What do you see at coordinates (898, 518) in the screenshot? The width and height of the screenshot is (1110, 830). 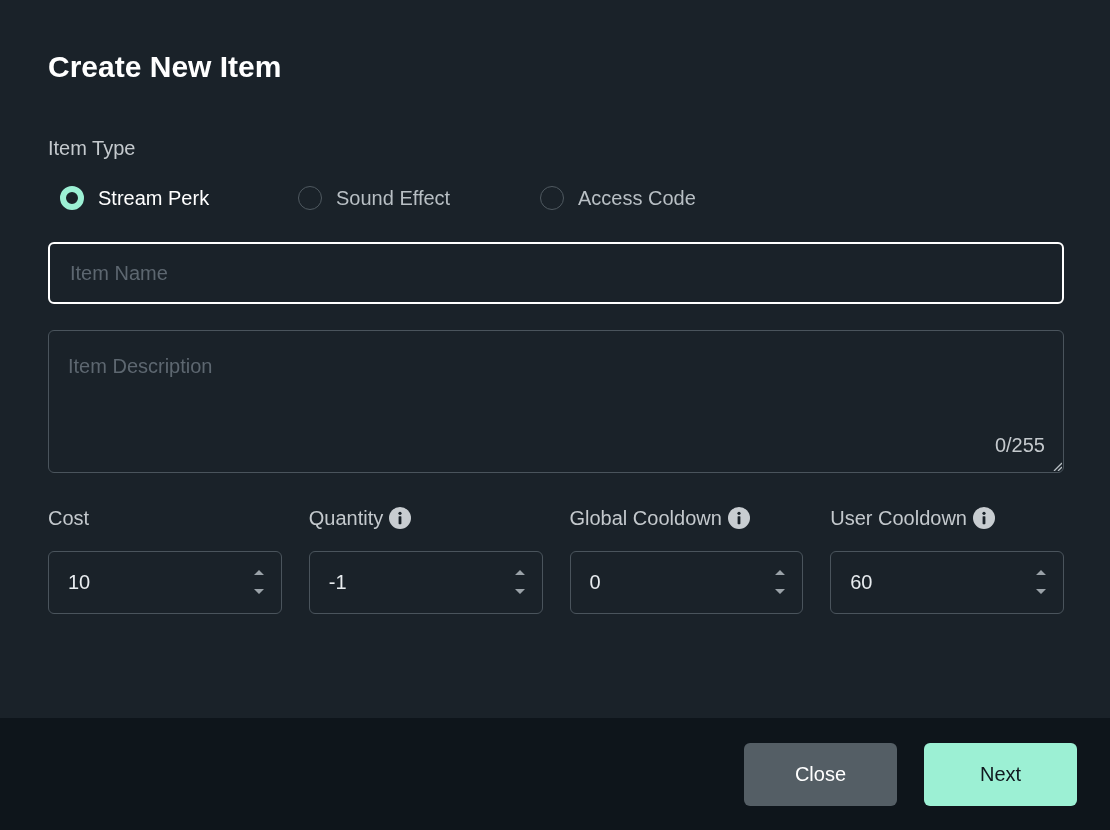 I see `field-label: User Cooldown` at bounding box center [898, 518].